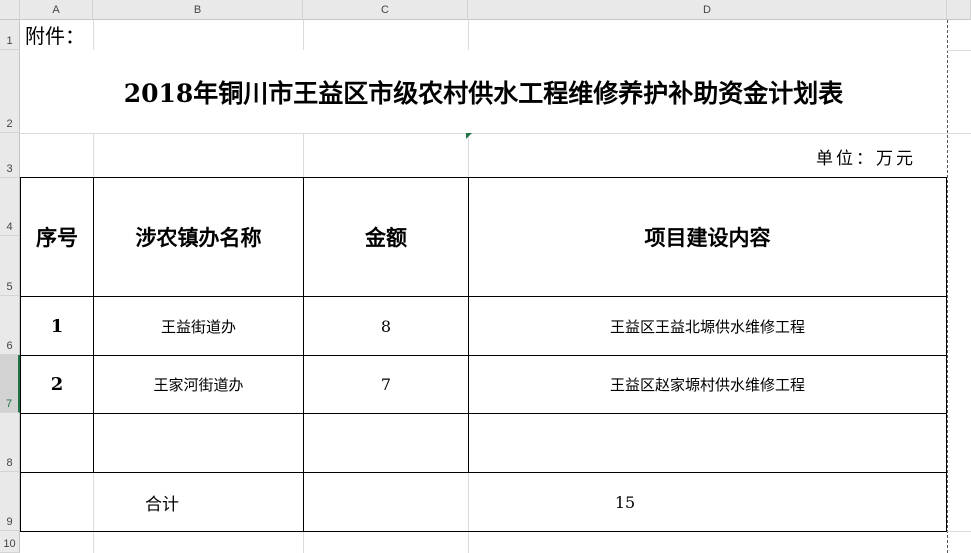 This screenshot has height=553, width=971. Describe the element at coordinates (385, 10) in the screenshot. I see `column-header-c: C` at that location.